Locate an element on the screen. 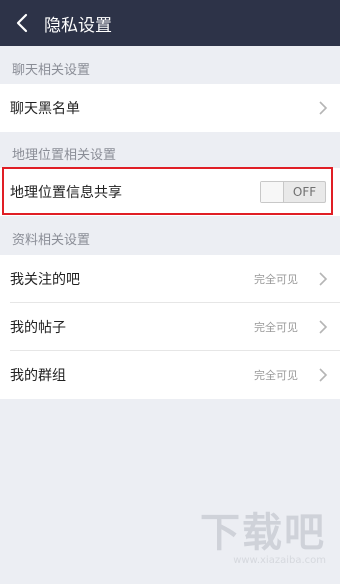  chat-blacklist-label: 聊天黑名单 is located at coordinates (45, 109).